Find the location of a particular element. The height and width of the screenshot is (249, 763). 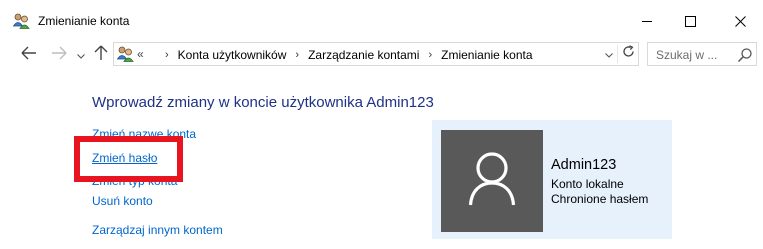

user-accounts-icon is located at coordinates (21, 21).